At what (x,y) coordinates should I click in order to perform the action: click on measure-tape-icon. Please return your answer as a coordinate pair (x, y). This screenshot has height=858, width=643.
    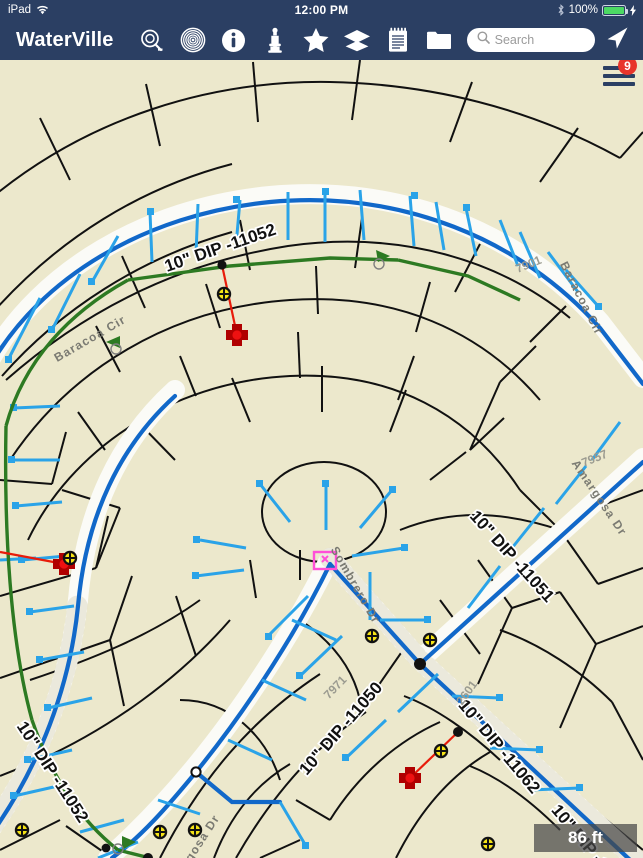
    Looking at the image, I should click on (152, 40).